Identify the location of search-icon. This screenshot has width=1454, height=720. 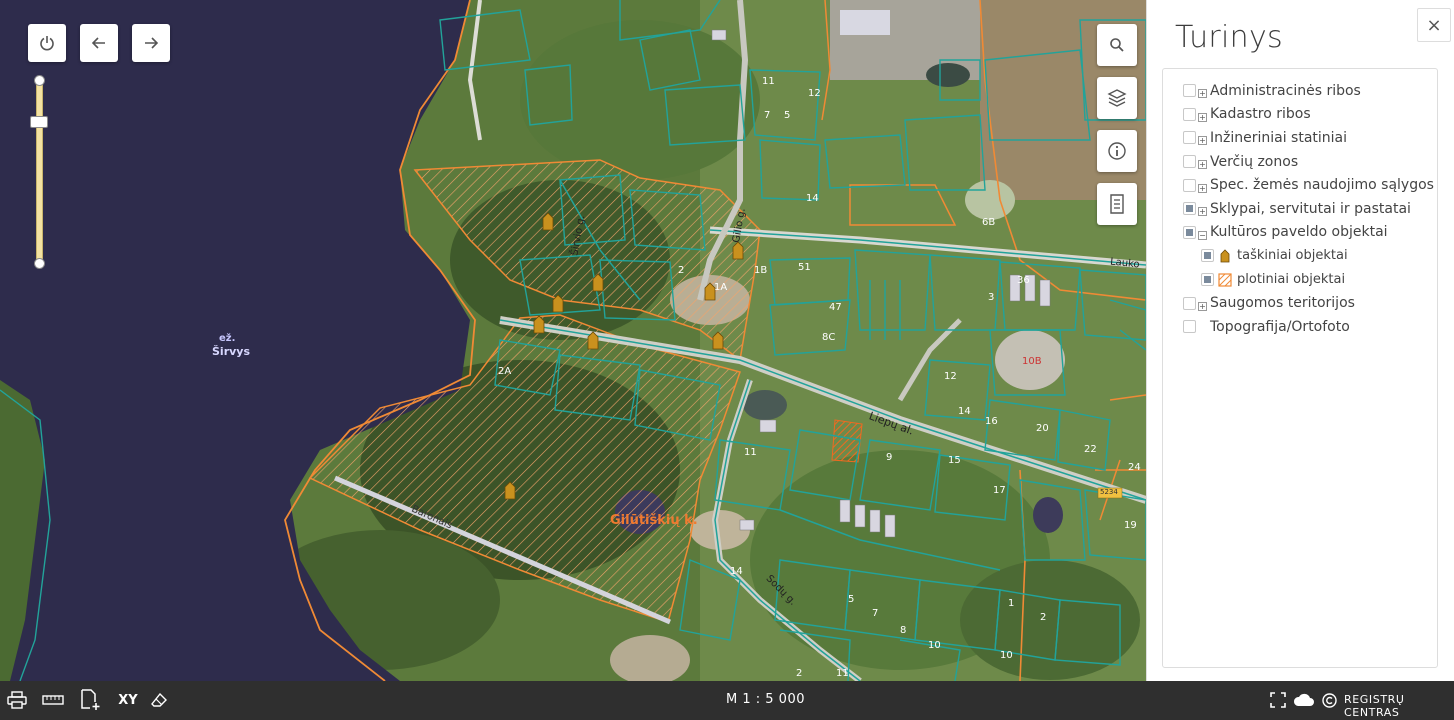
(1117, 45).